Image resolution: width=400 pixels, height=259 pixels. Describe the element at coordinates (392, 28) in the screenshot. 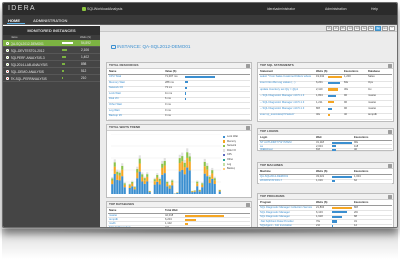

I see `time-range-button: *` at that location.